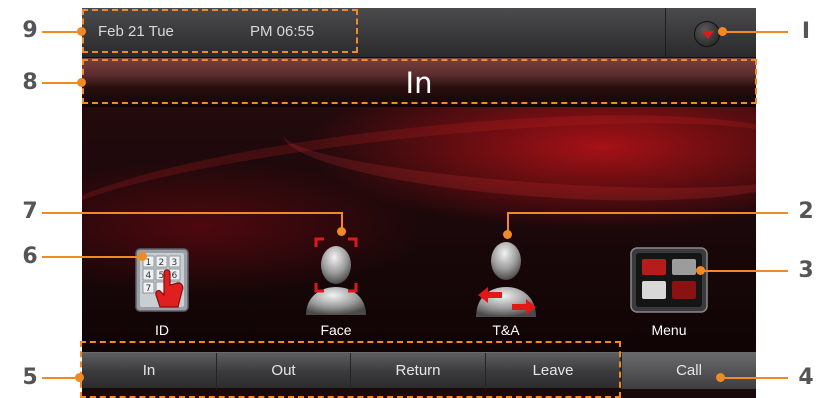 Image resolution: width=825 pixels, height=398 pixels. I want to click on callout-box-function-keys, so click(350, 369).